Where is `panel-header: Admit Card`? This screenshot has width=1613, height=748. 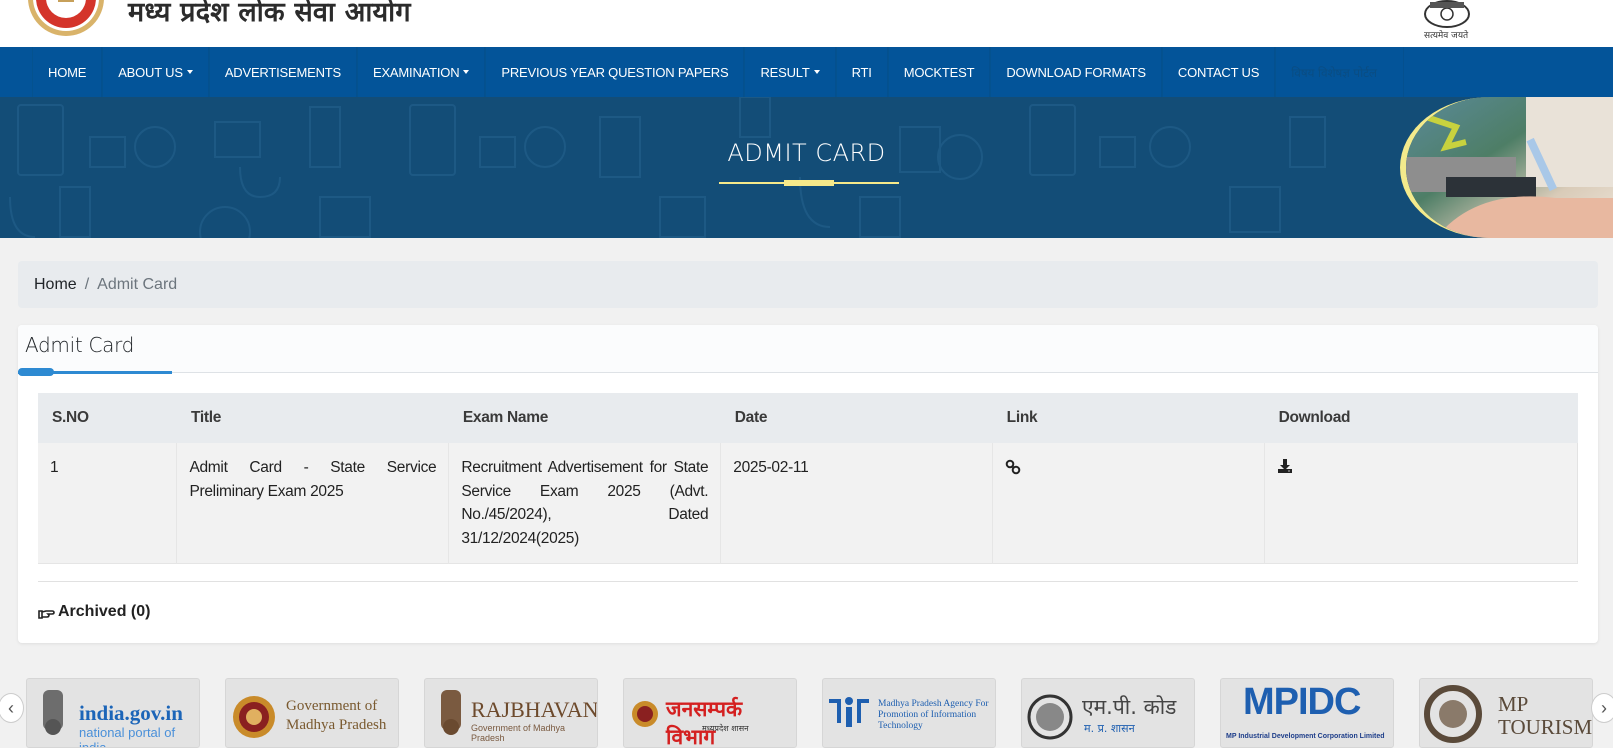 panel-header: Admit Card is located at coordinates (808, 350).